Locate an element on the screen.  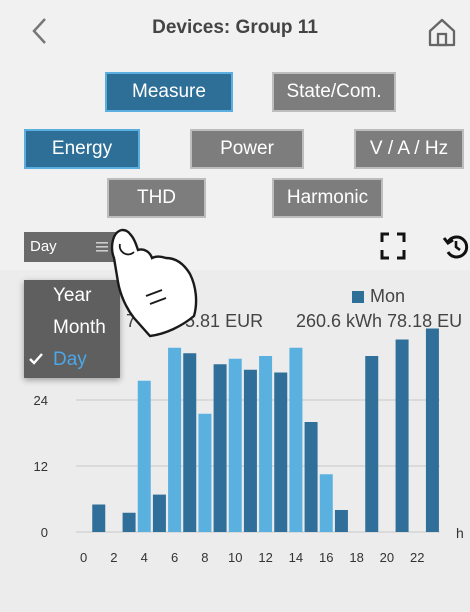
x-axis-label: h is located at coordinates (460, 533).